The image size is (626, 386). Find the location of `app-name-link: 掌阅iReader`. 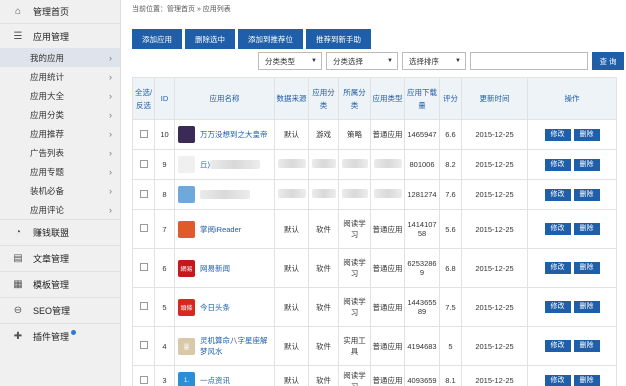

app-name-link: 掌阅iReader is located at coordinates (220, 229).